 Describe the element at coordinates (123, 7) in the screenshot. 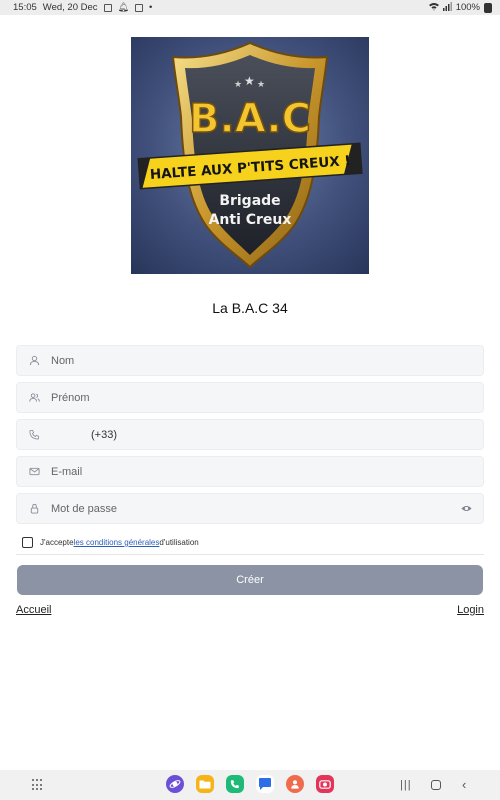

I see `bell-notification-icon: 🔔︎` at that location.